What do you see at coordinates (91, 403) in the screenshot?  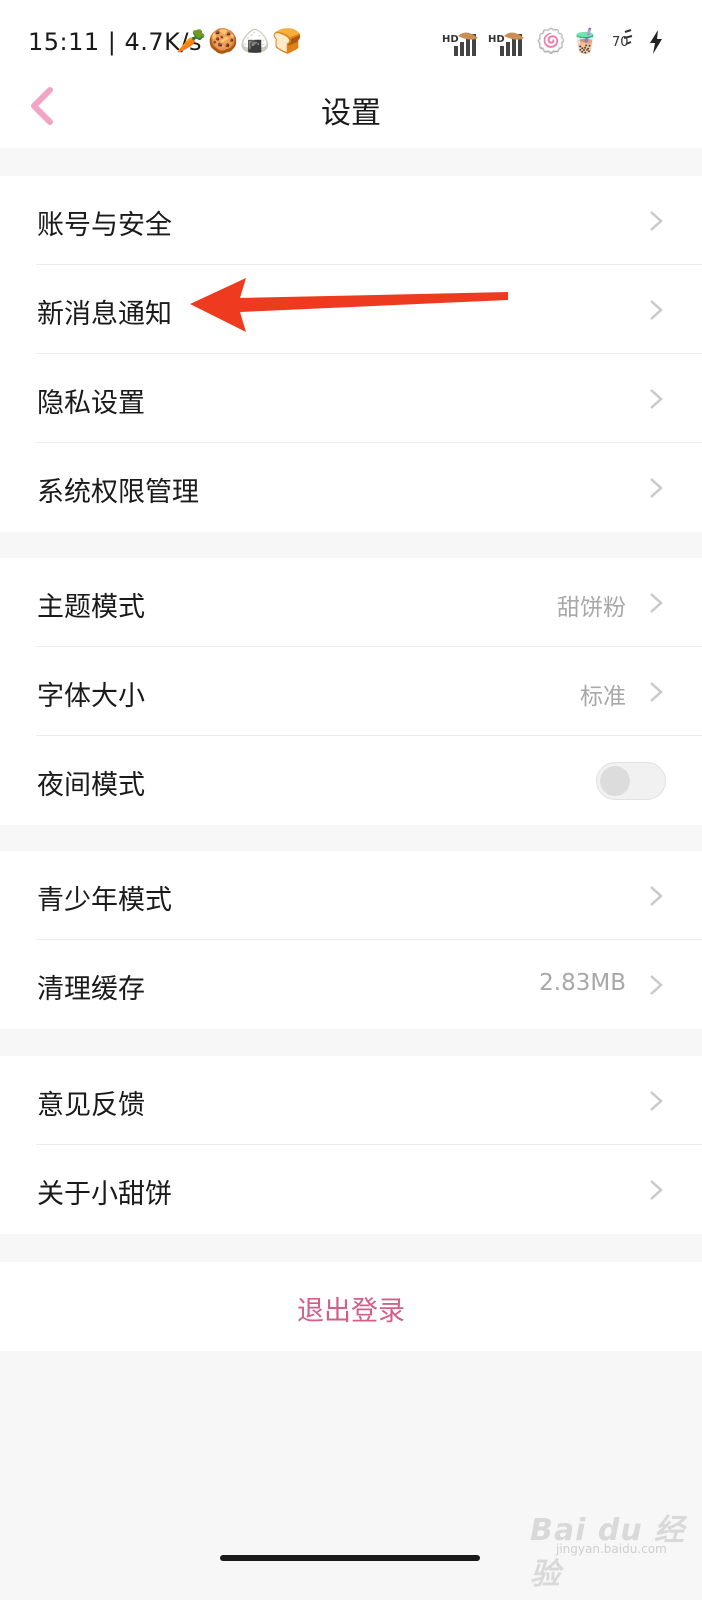 I see `settings-item-label: 隐私设置` at bounding box center [91, 403].